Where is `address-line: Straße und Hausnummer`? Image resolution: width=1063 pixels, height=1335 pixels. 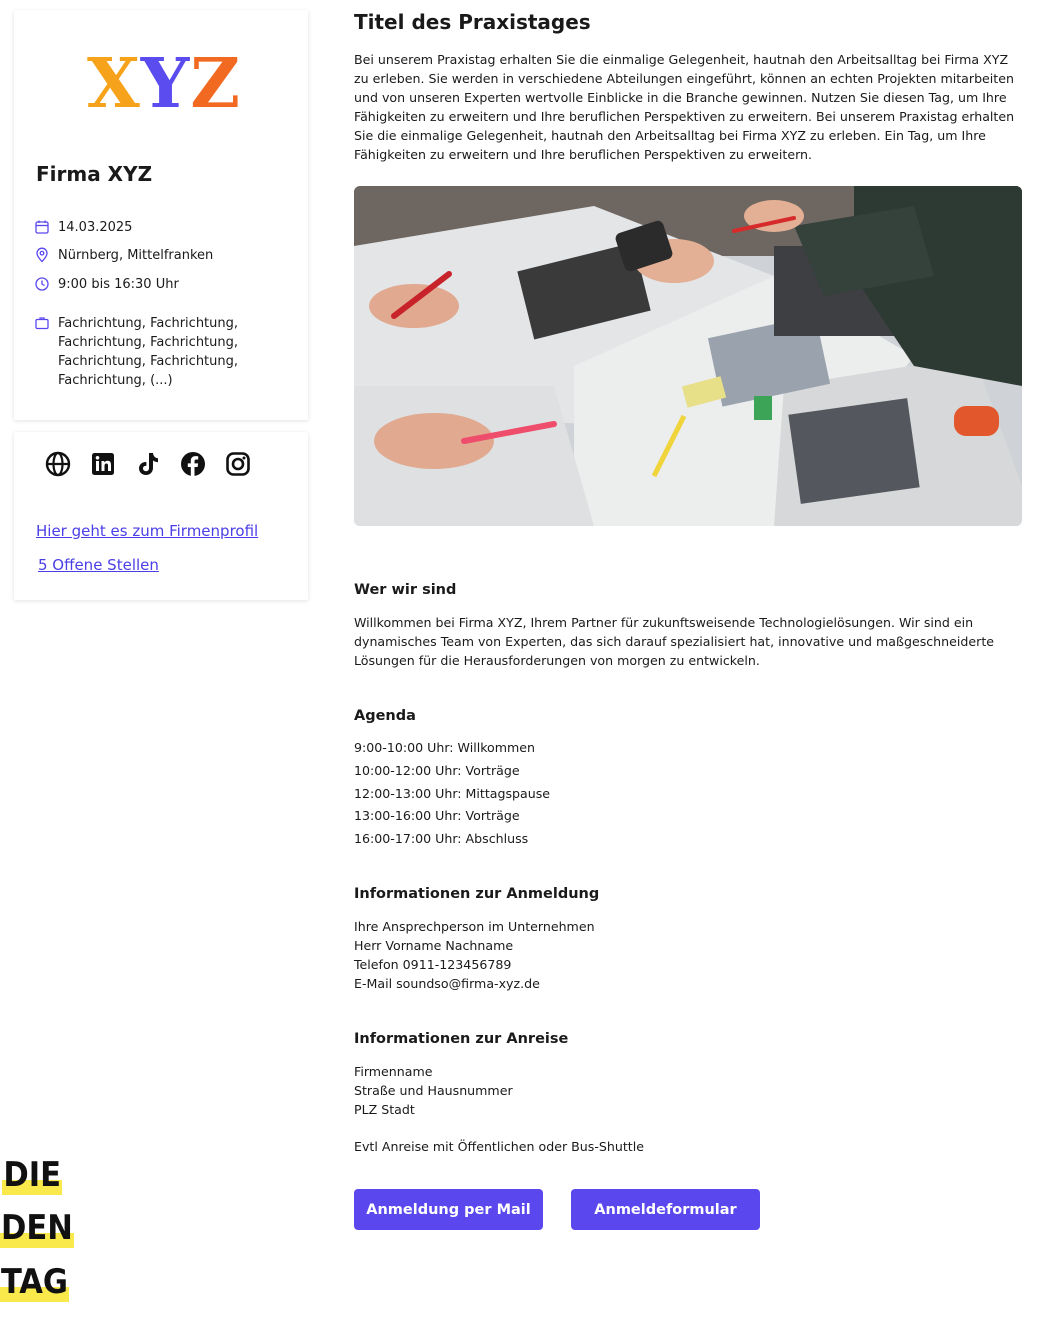 address-line: Straße und Hausnummer is located at coordinates (433, 1090).